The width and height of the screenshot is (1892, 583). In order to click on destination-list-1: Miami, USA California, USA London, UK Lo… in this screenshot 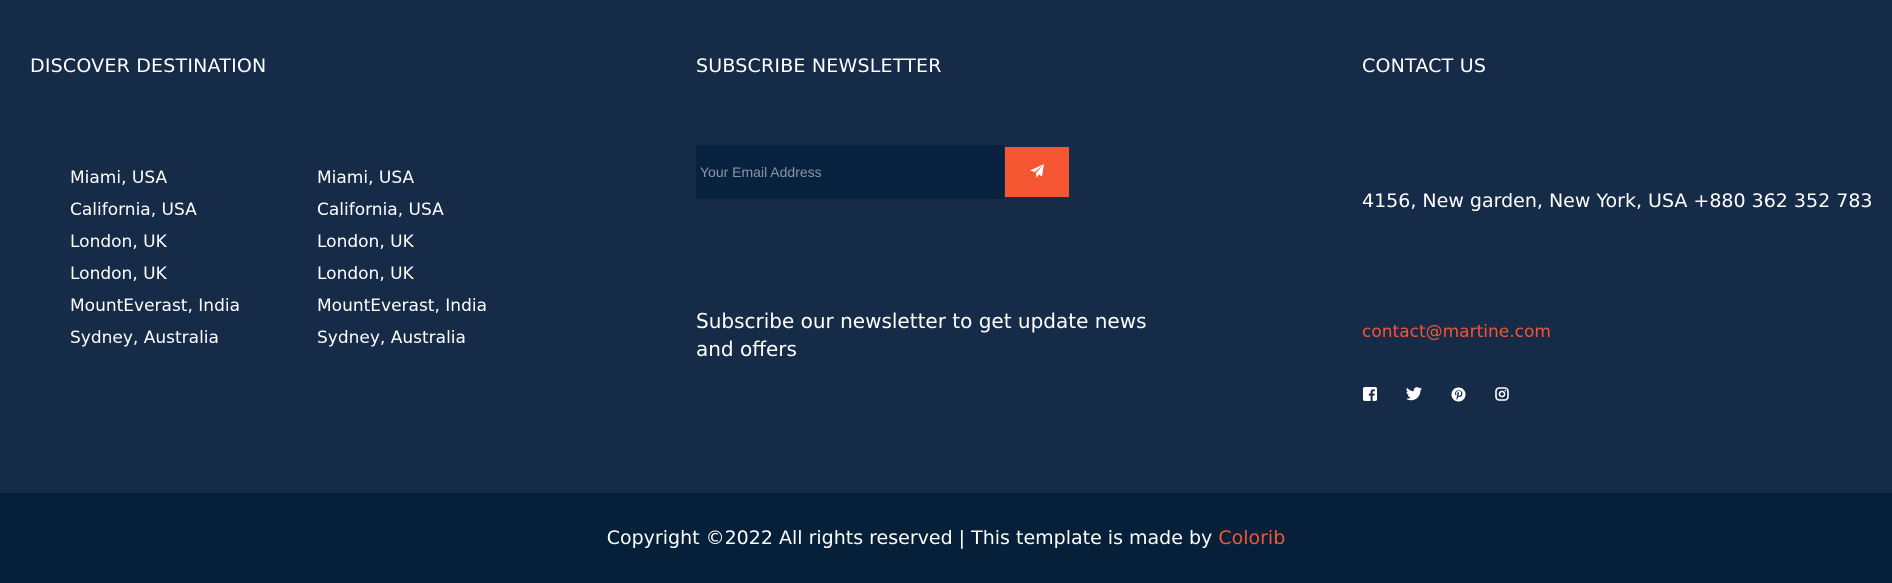, I will do `click(155, 258)`.